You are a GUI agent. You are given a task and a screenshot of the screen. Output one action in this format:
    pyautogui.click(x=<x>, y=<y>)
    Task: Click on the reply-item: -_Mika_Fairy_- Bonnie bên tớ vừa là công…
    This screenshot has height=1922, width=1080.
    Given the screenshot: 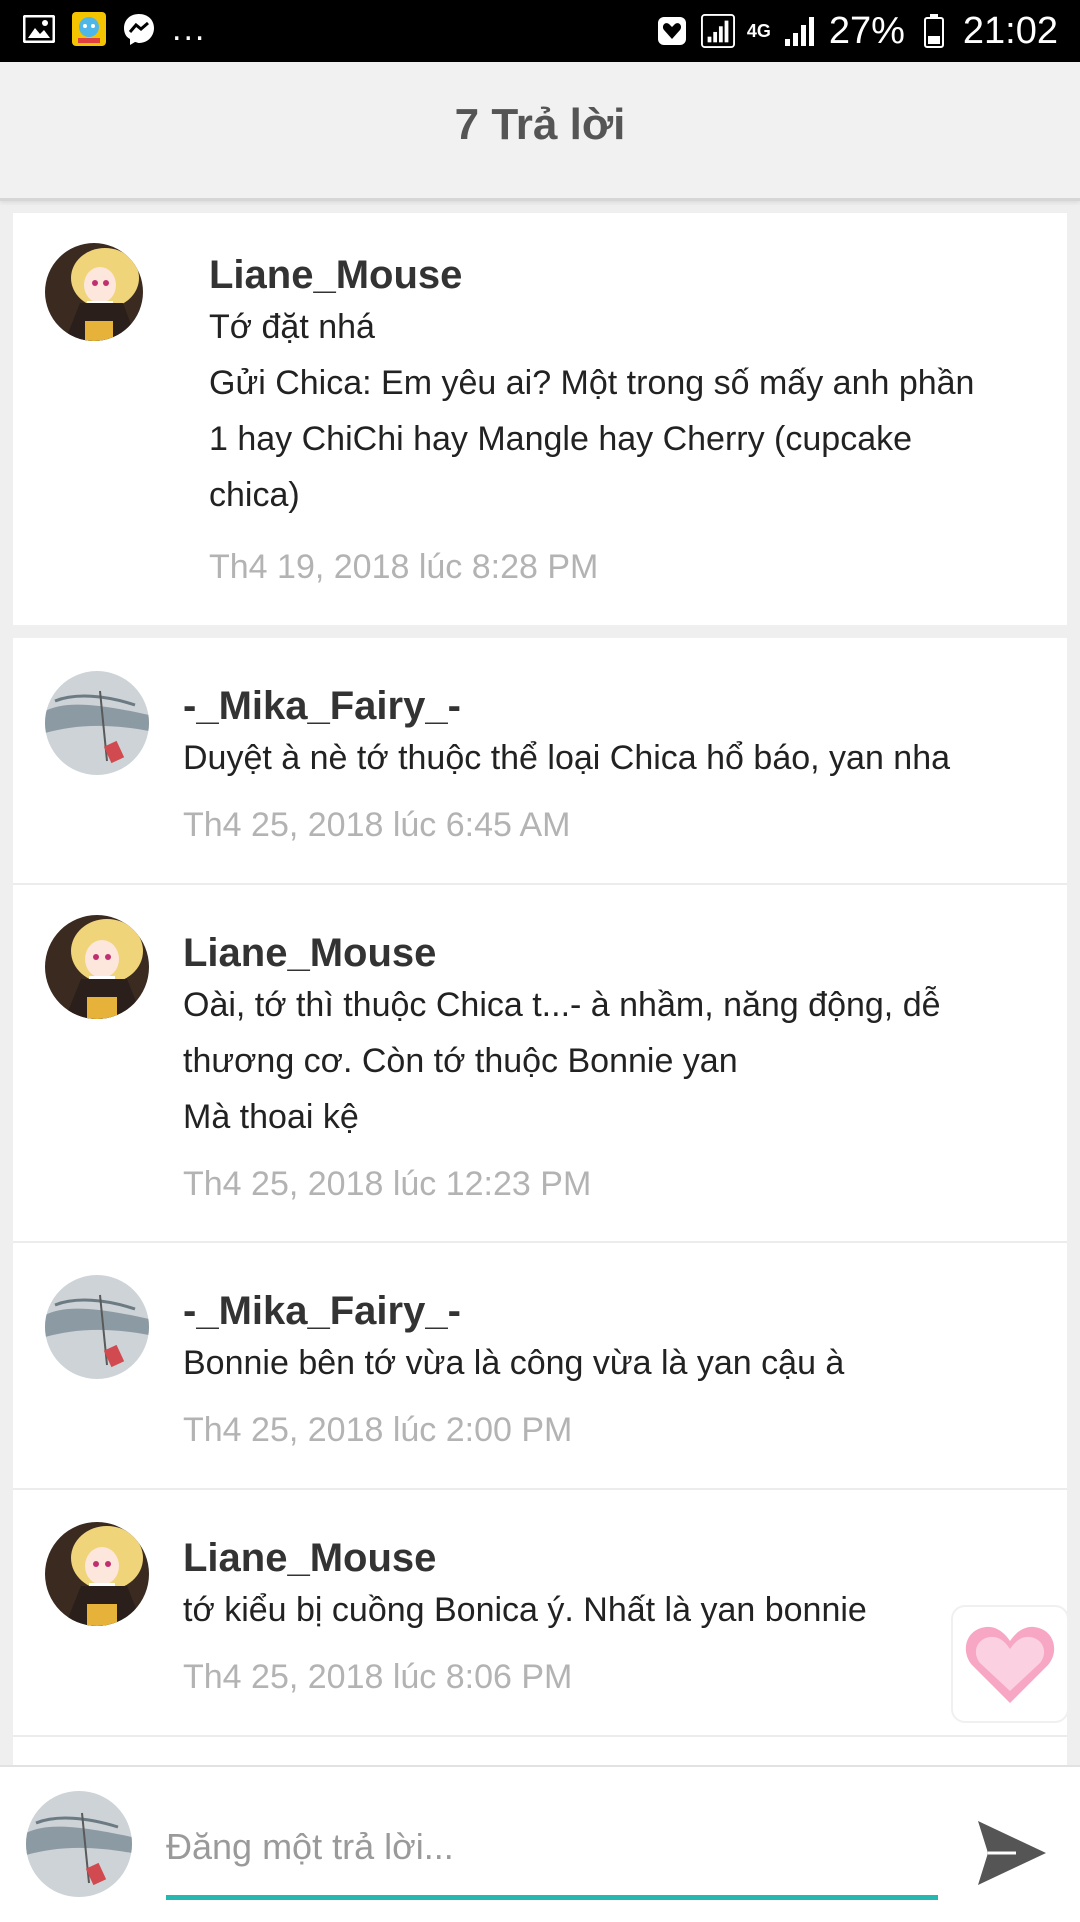 What is the action you would take?
    pyautogui.click(x=540, y=1366)
    